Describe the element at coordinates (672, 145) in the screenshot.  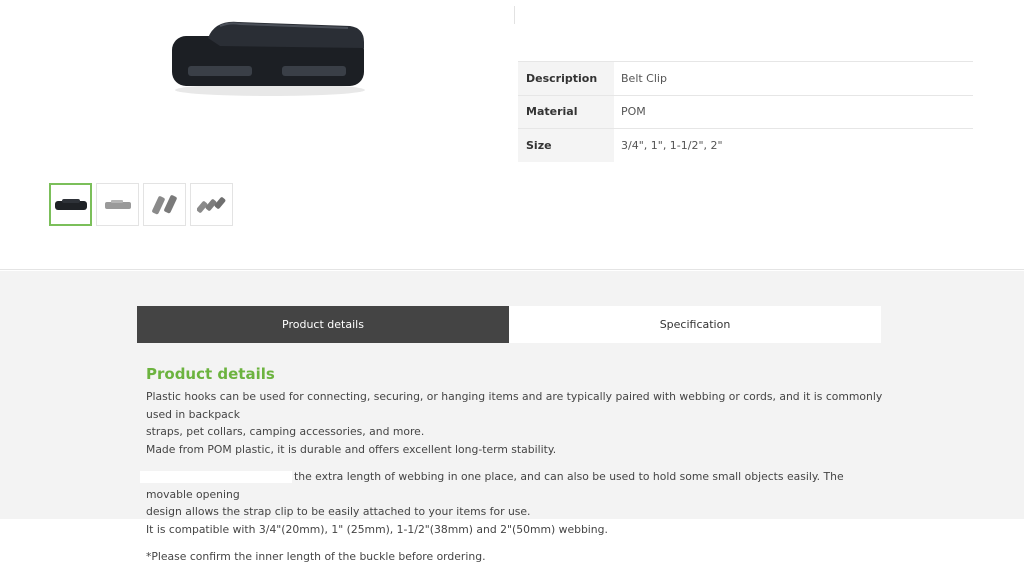
I see `spec-value: 3/4", 1", 1-1/2", 2"` at that location.